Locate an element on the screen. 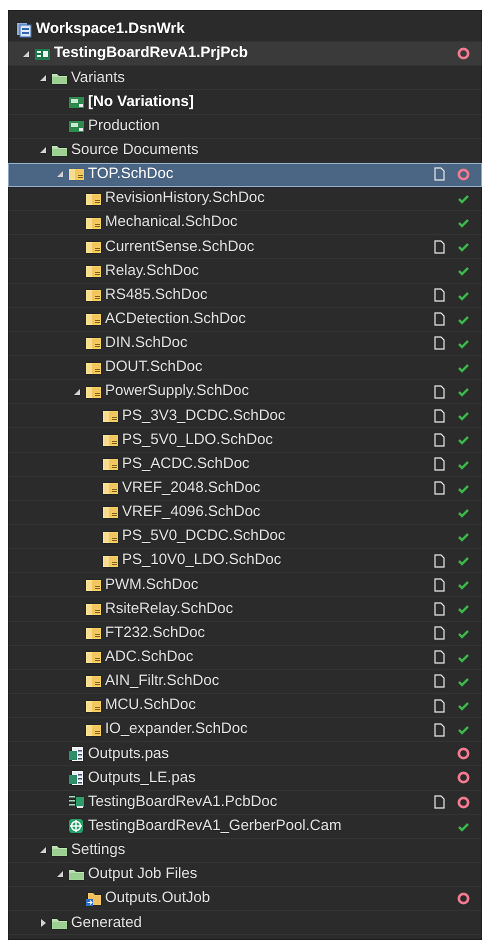  tree-row: Production is located at coordinates (245, 126).